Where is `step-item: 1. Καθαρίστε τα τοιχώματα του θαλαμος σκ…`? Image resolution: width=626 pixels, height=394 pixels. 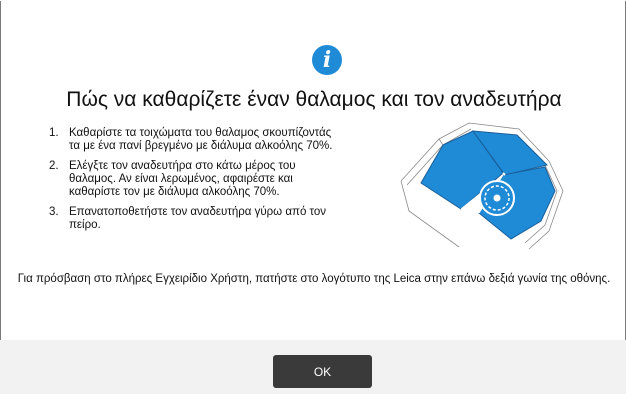
step-item: 1. Καθαρίστε τα τοιχώματα του θαλαμος σκ… is located at coordinates (194, 140).